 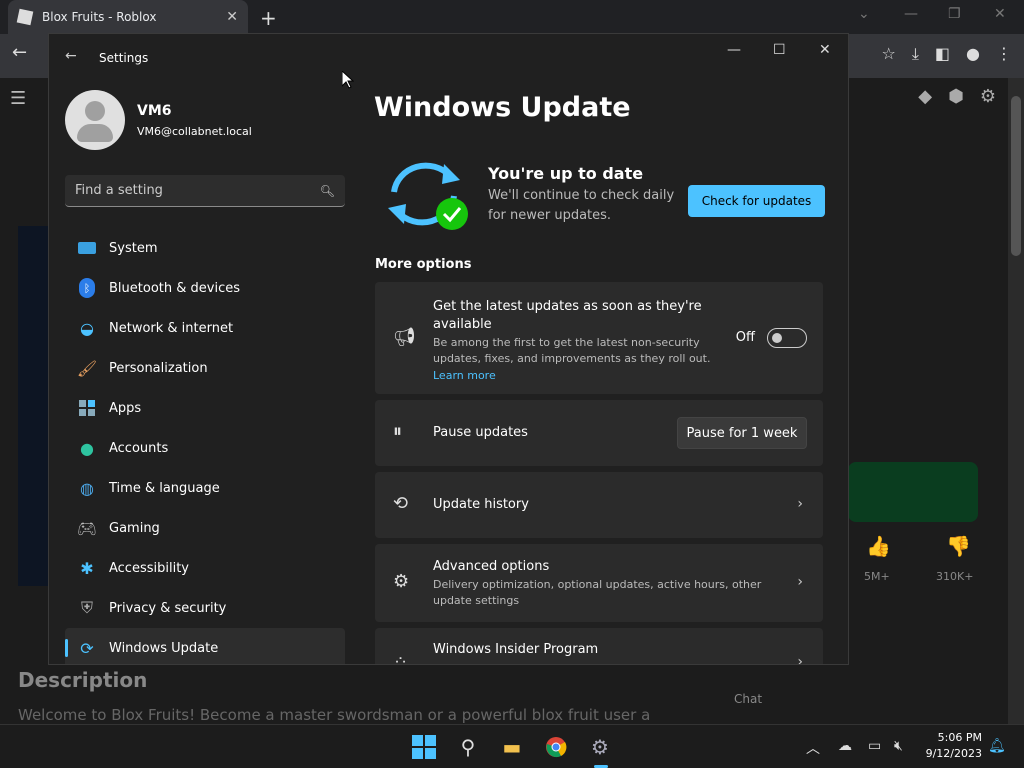 What do you see at coordinates (756, 201) in the screenshot?
I see `check-for-updates-button: Check for updates` at bounding box center [756, 201].